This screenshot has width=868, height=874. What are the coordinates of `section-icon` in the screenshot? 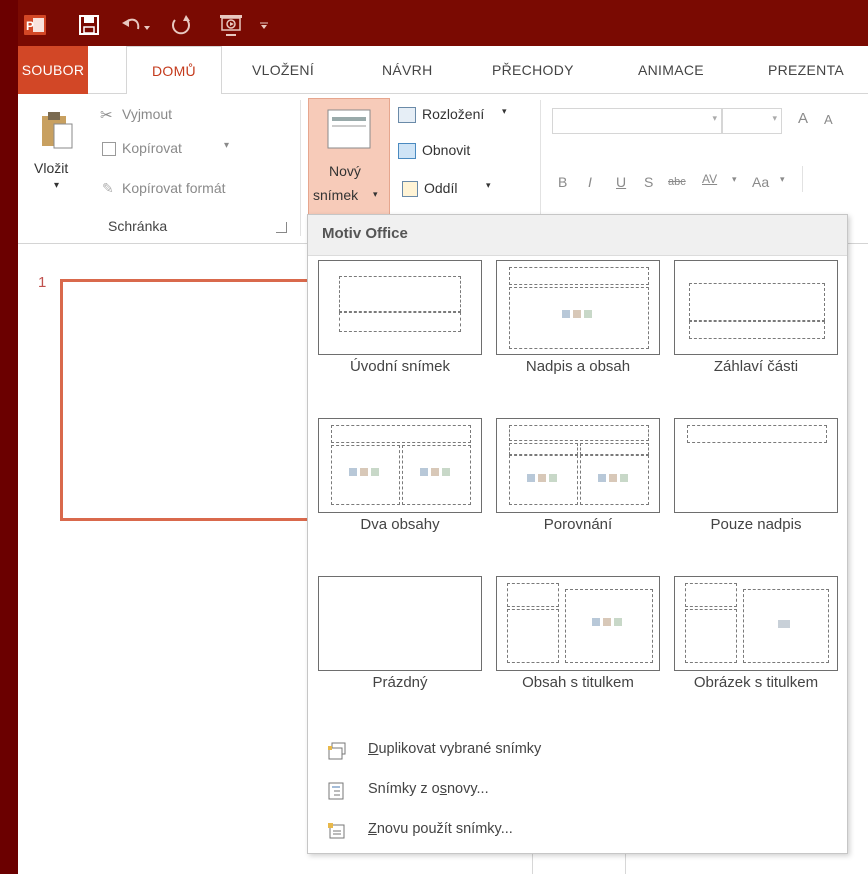 It's located at (410, 189).